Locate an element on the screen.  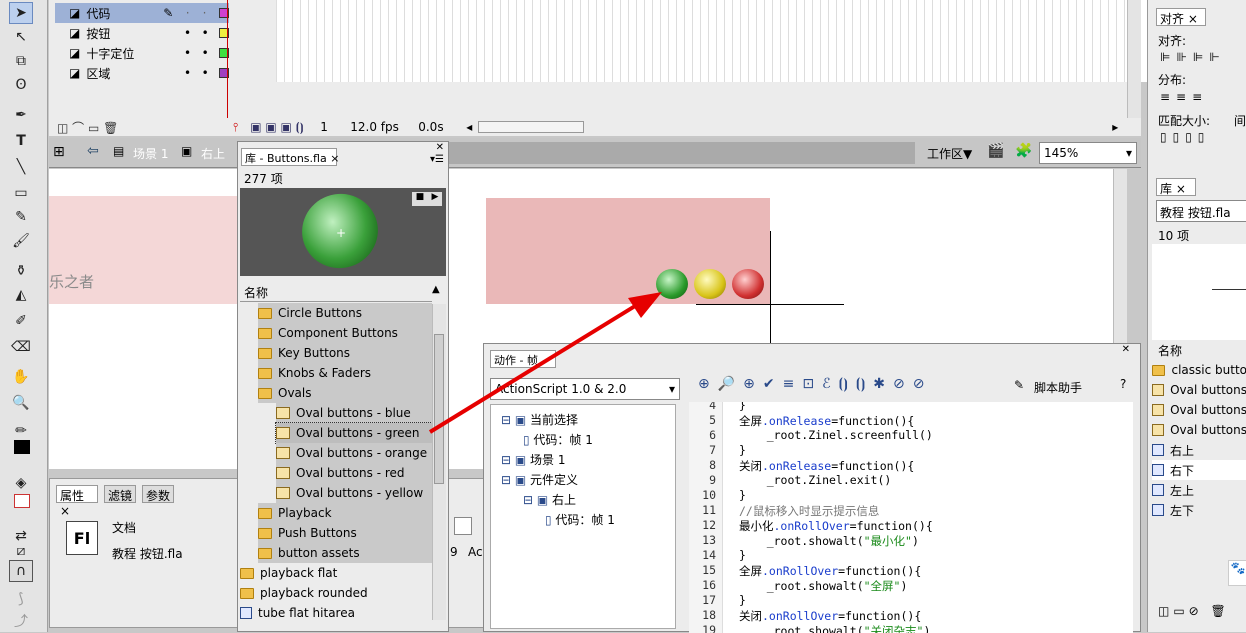
help-icon: ? is located at coordinates (1123, 384).